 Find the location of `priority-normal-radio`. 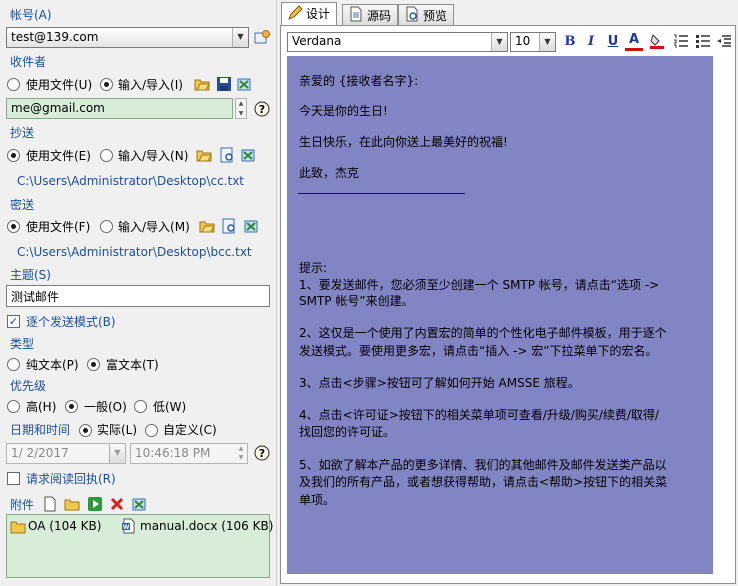

priority-normal-radio is located at coordinates (71, 406).